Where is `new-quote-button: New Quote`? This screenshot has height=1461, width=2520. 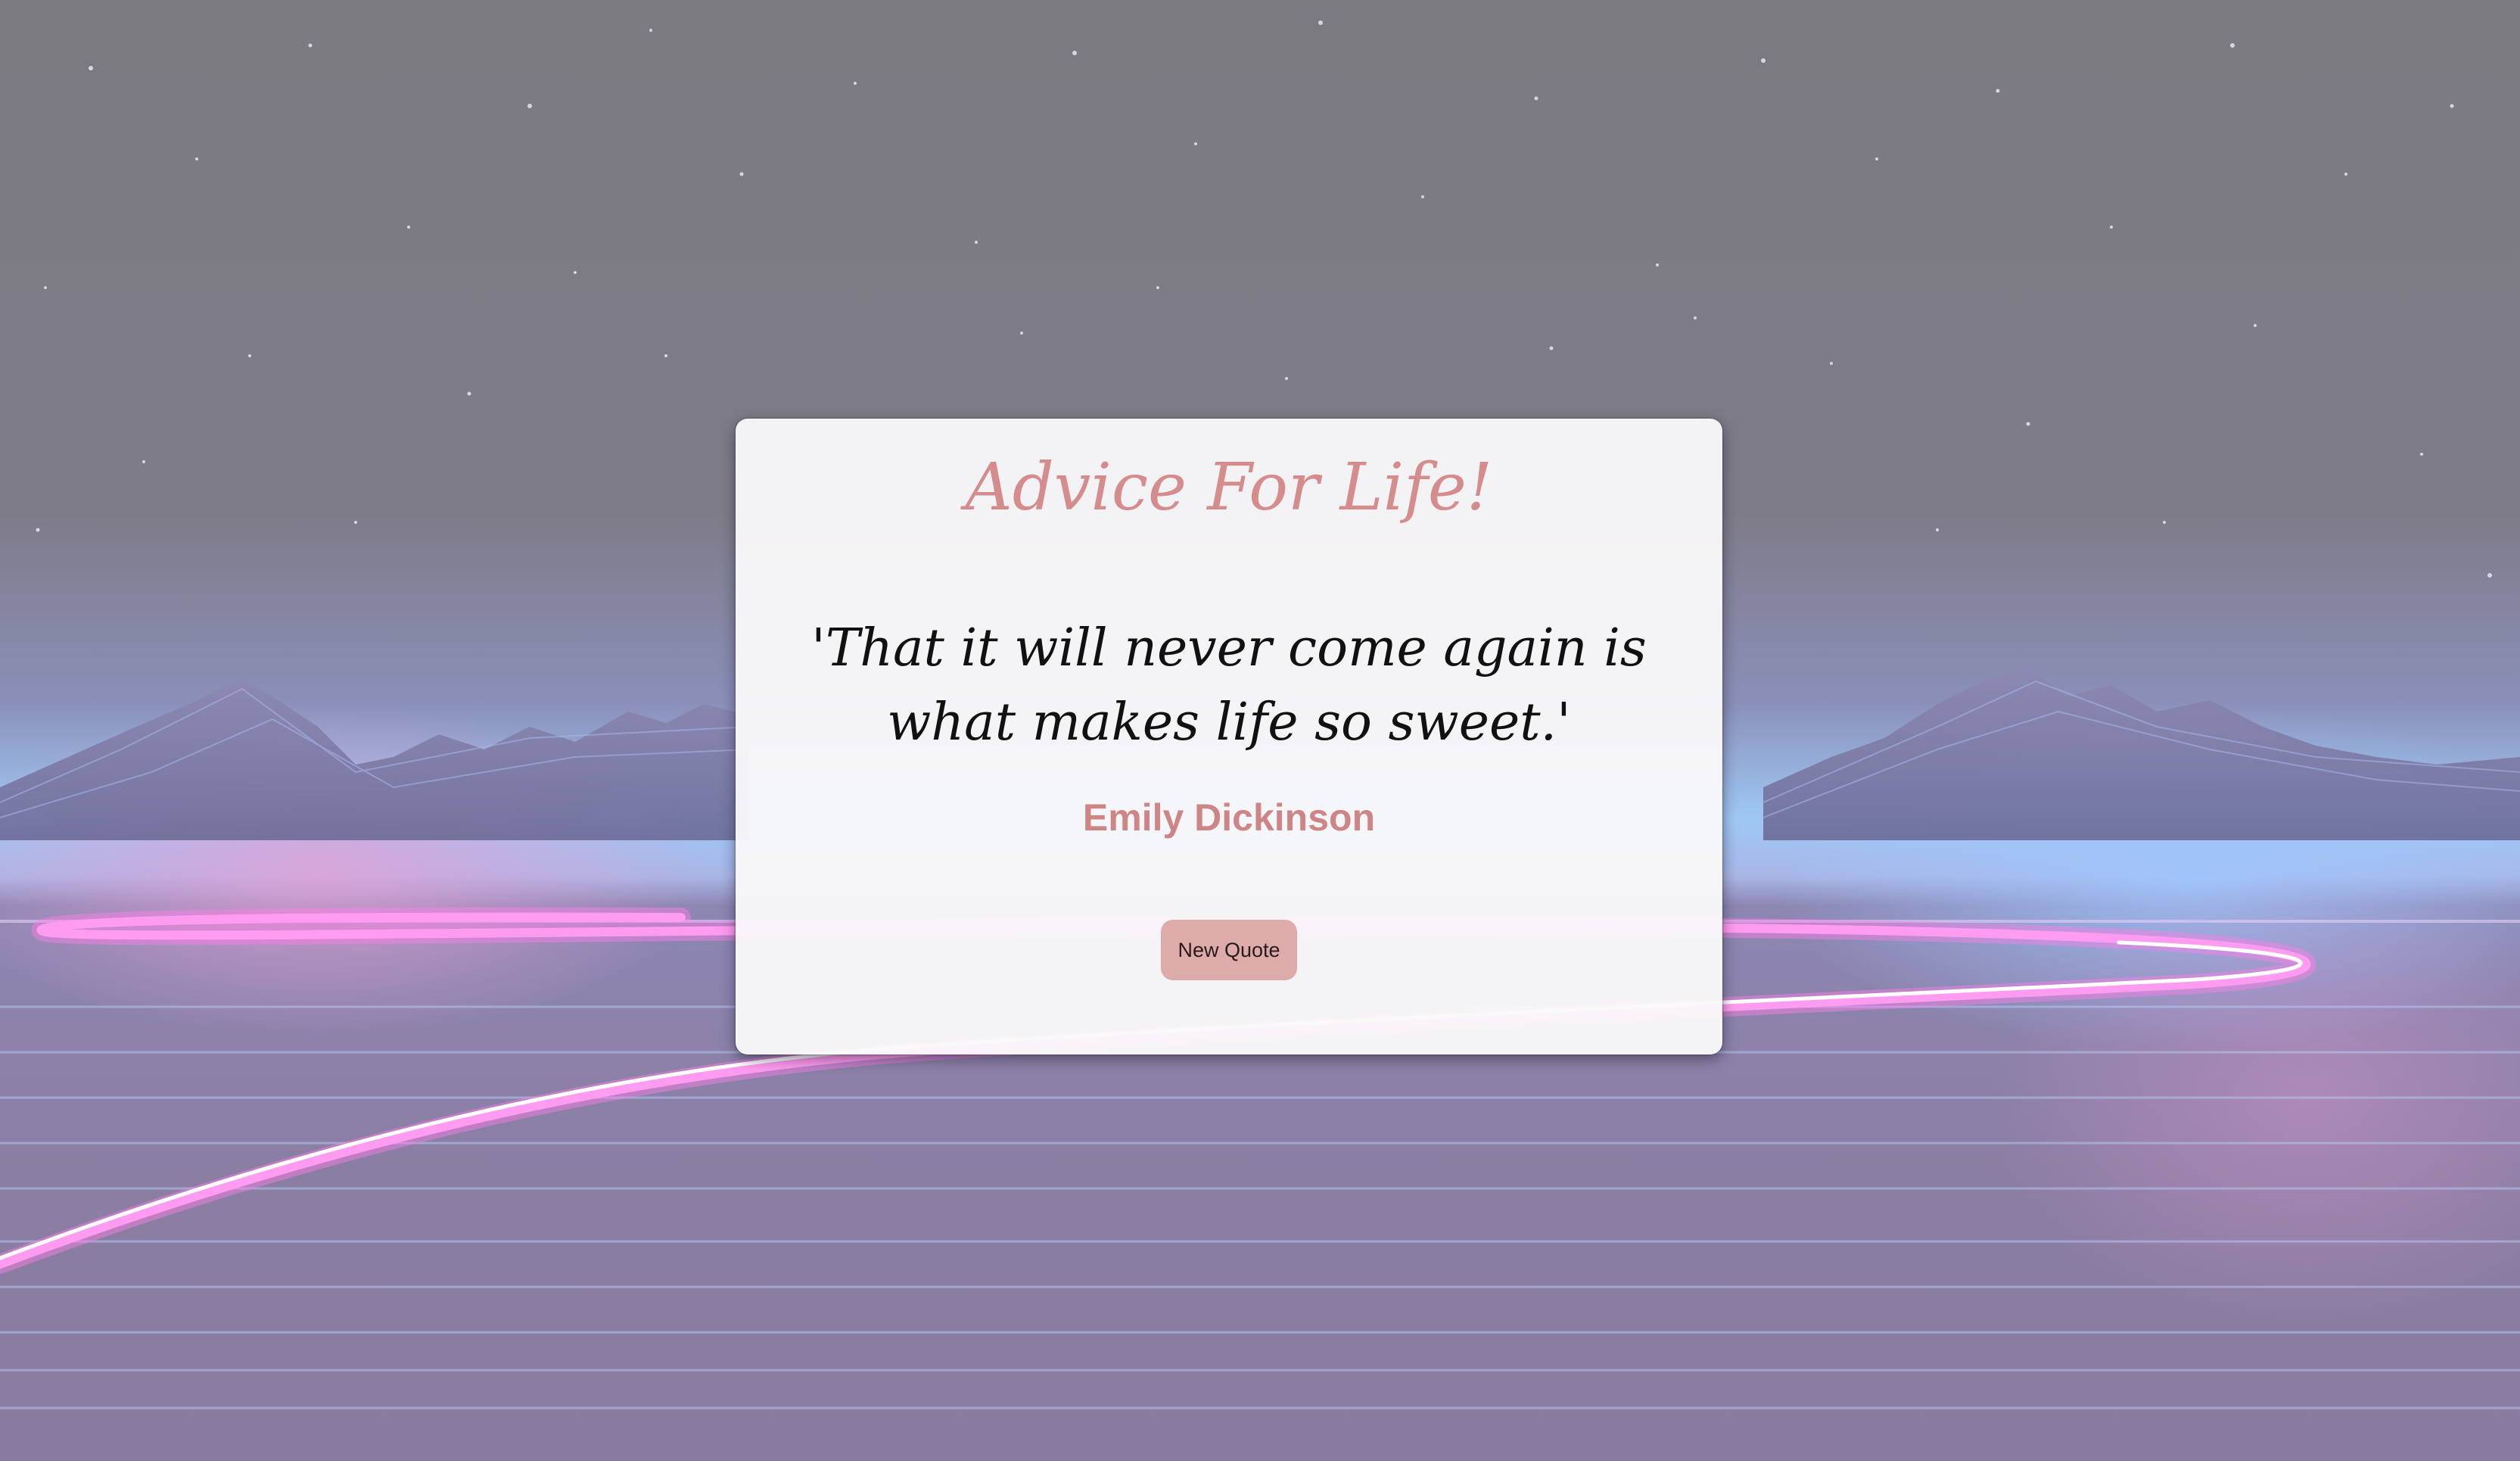 new-quote-button: New Quote is located at coordinates (1229, 950).